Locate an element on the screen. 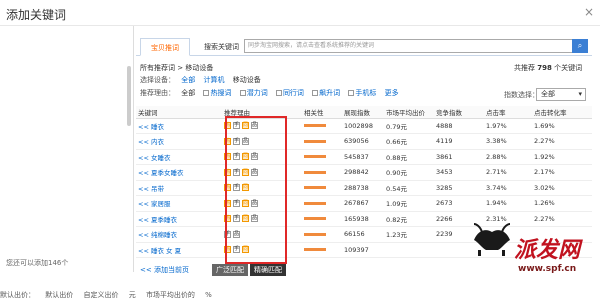 Image resolution: width=600 pixels, height=300 pixels. tab-item-keywords: 宝贝推词 is located at coordinates (165, 47).